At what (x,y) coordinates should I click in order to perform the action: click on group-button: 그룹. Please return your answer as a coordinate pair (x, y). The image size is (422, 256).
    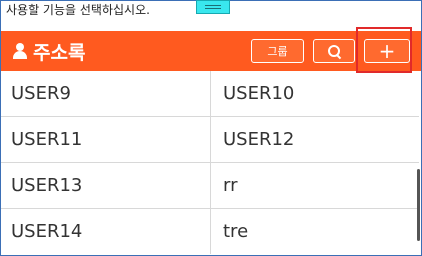
    Looking at the image, I should click on (277, 51).